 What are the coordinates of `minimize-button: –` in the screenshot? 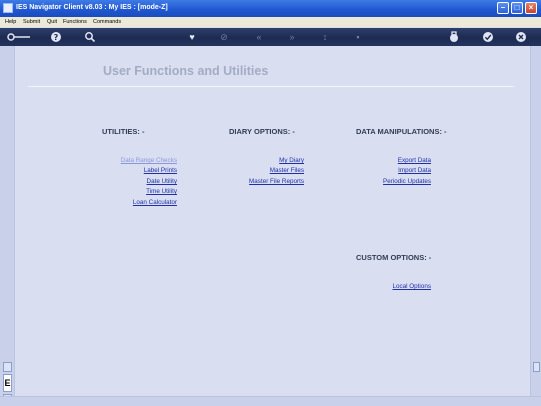 It's located at (503, 8).